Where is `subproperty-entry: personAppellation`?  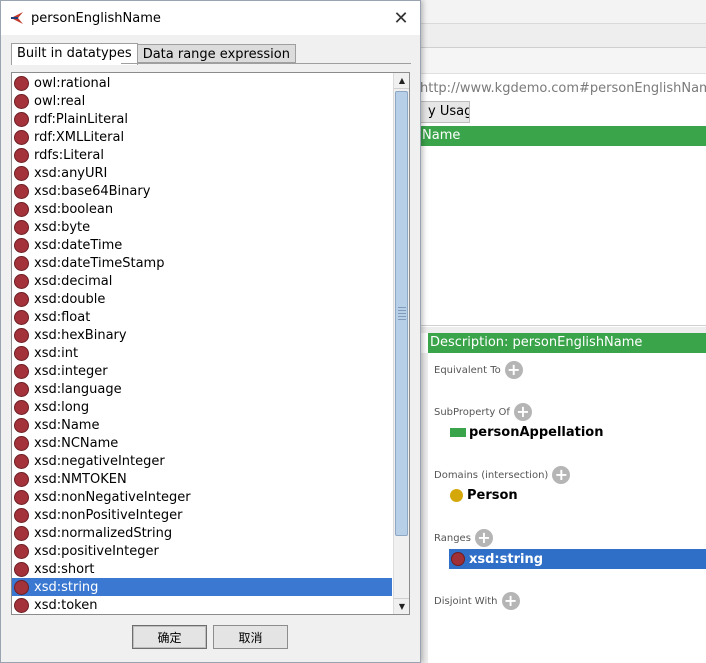
subproperty-entry: personAppellation is located at coordinates (527, 432).